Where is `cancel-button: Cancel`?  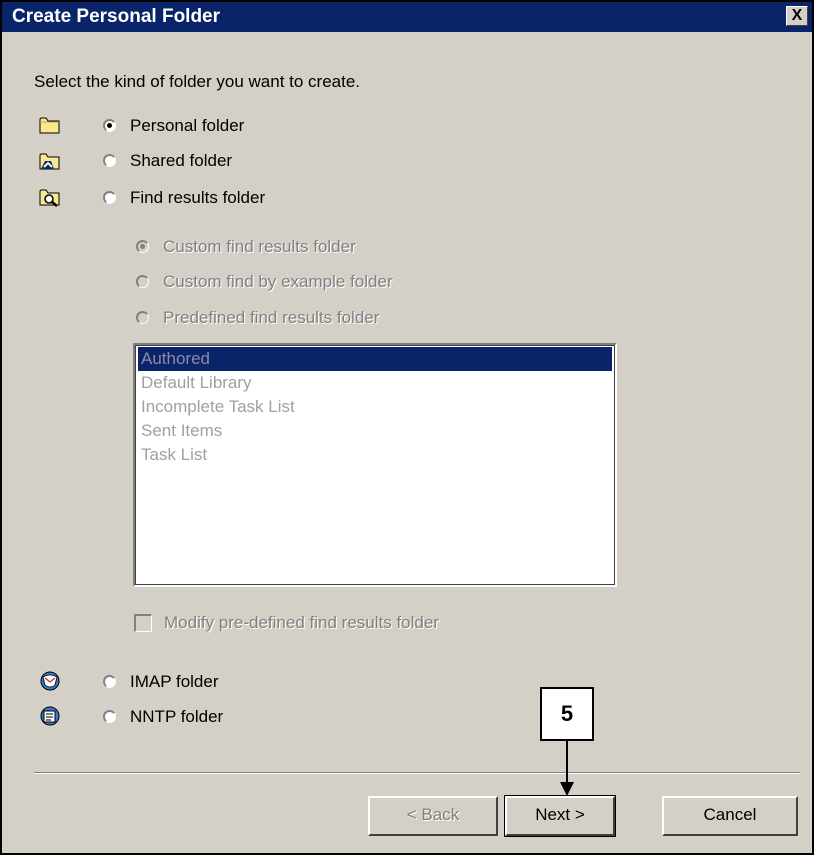
cancel-button: Cancel is located at coordinates (730, 816).